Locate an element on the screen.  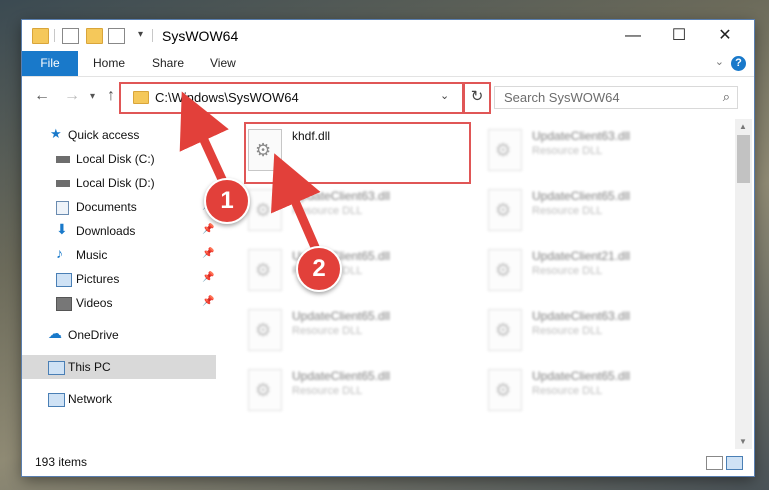
callout-badge-1: 1 is located at coordinates (227, 201).